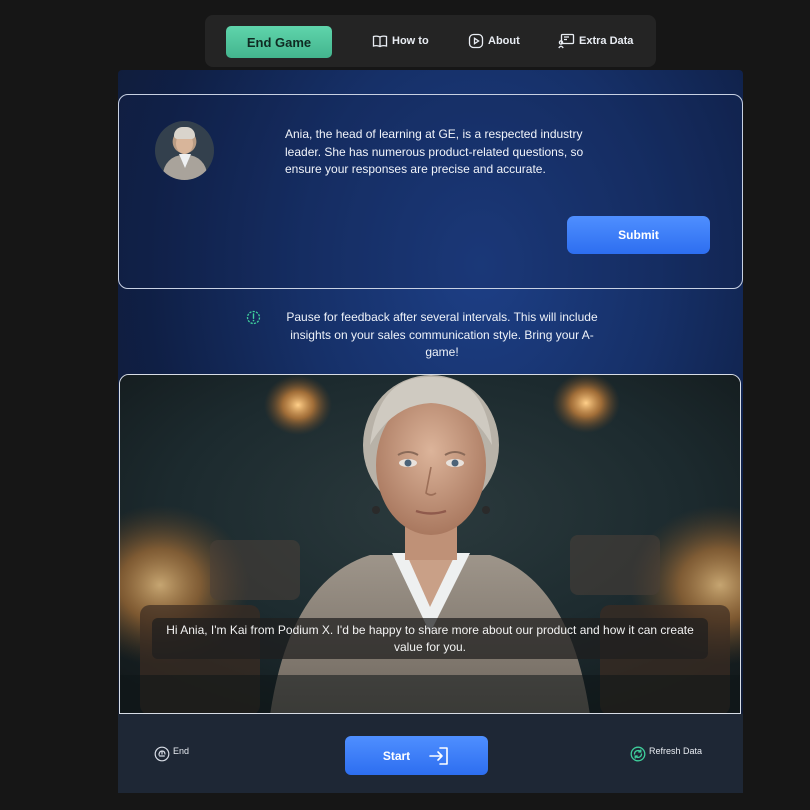  I want to click on how-to-link: How to, so click(400, 41).